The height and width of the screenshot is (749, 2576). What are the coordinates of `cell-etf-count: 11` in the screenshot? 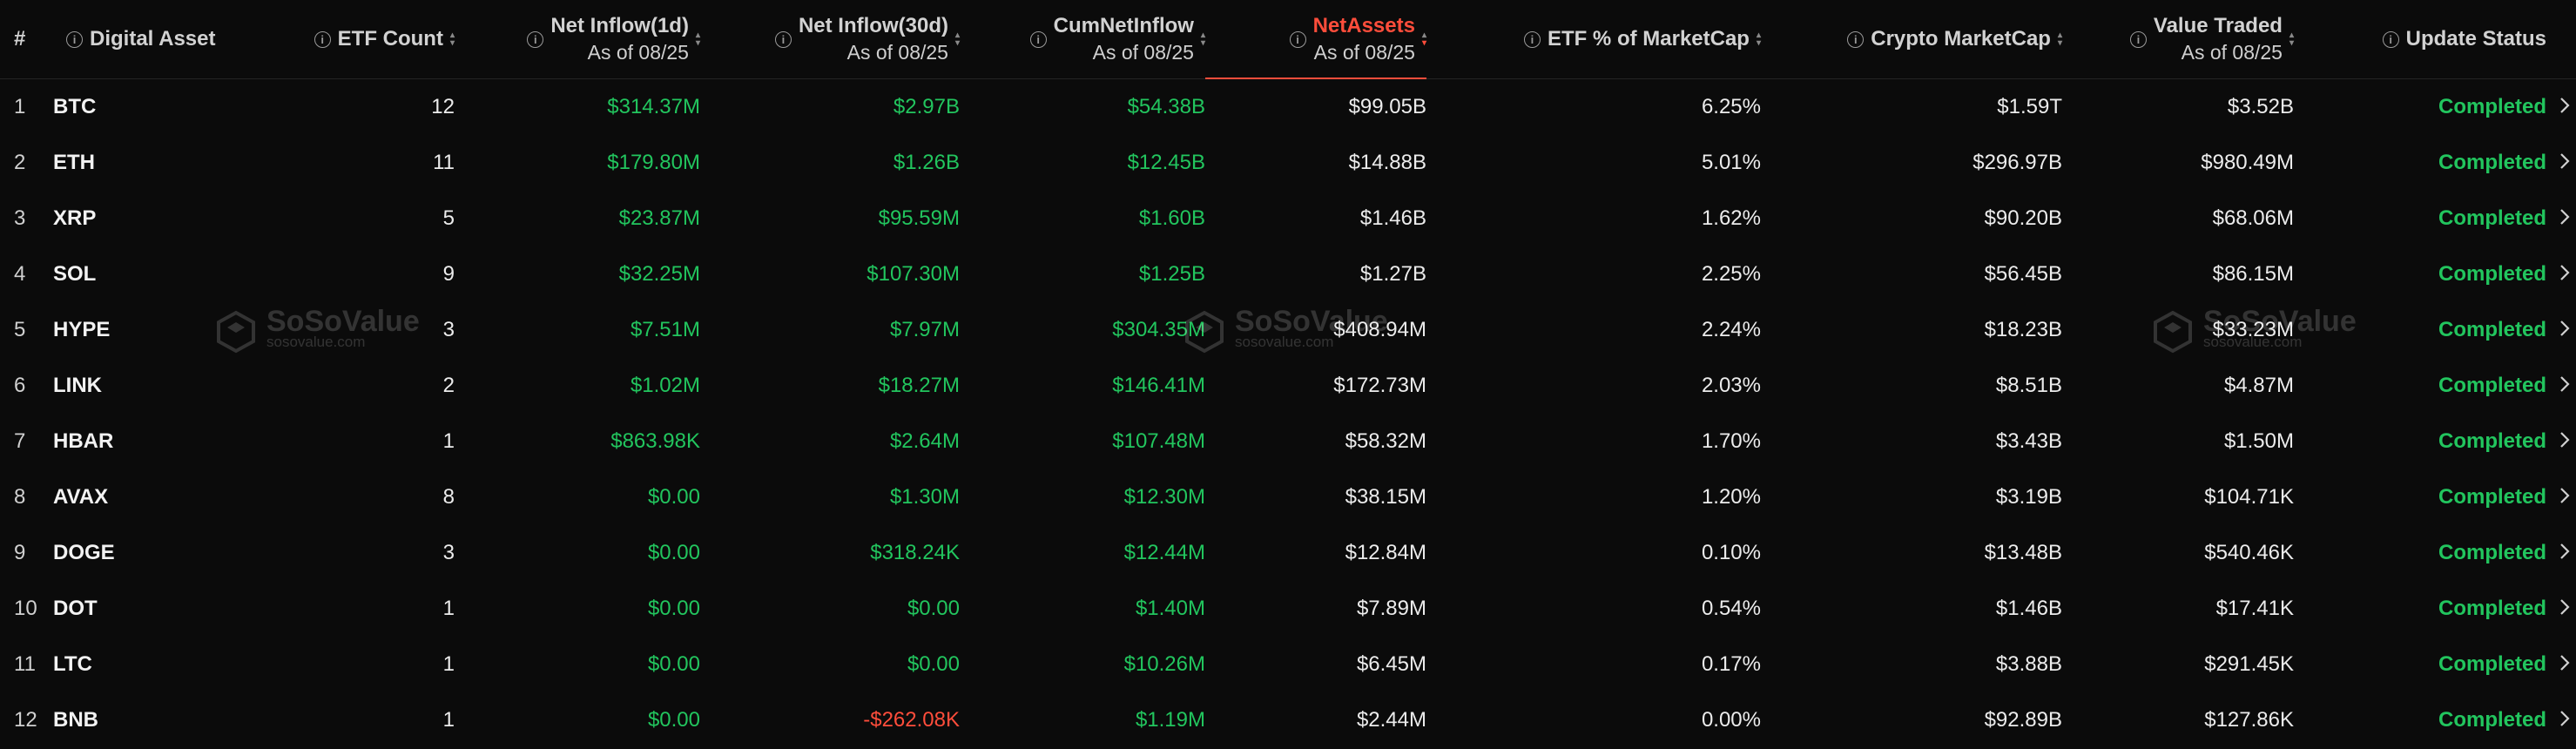 It's located at (444, 162).